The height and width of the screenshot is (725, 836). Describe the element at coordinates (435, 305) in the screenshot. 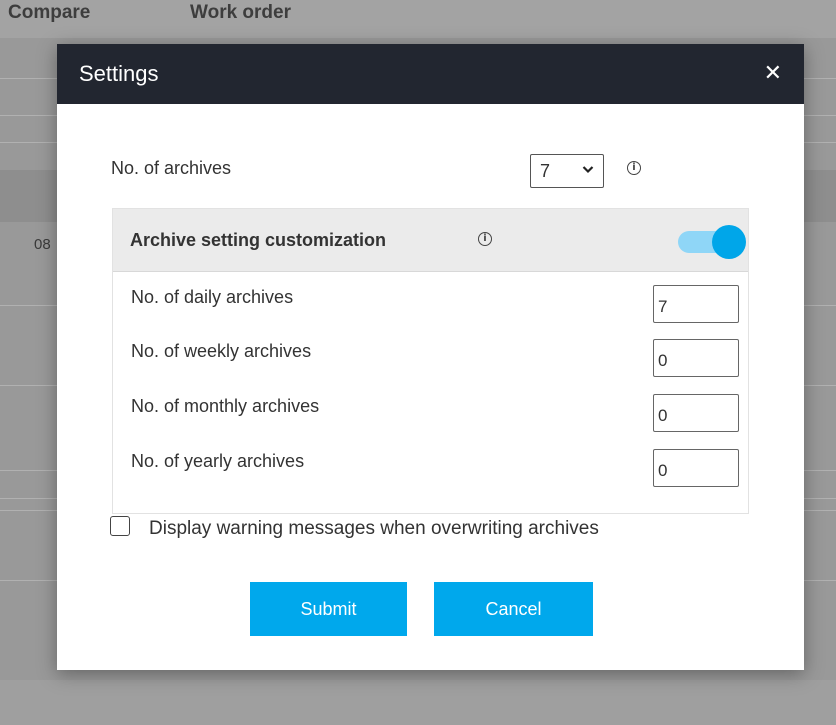

I see `daily-archives-row: No. of daily archives` at that location.